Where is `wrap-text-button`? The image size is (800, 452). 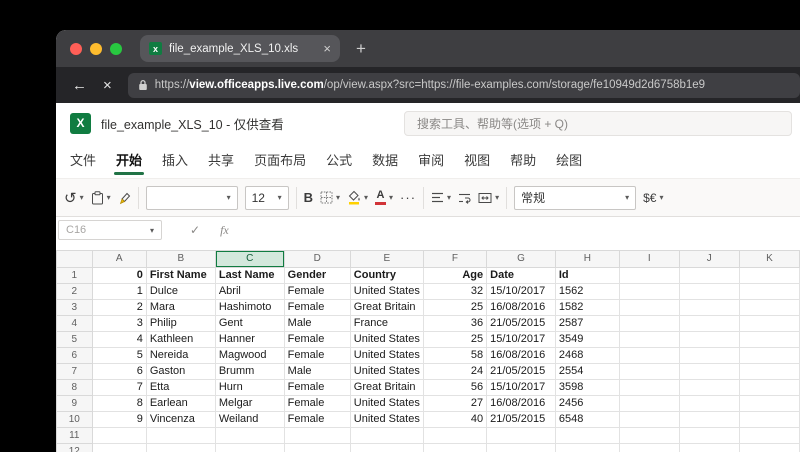
wrap-text-button is located at coordinates (464, 198).